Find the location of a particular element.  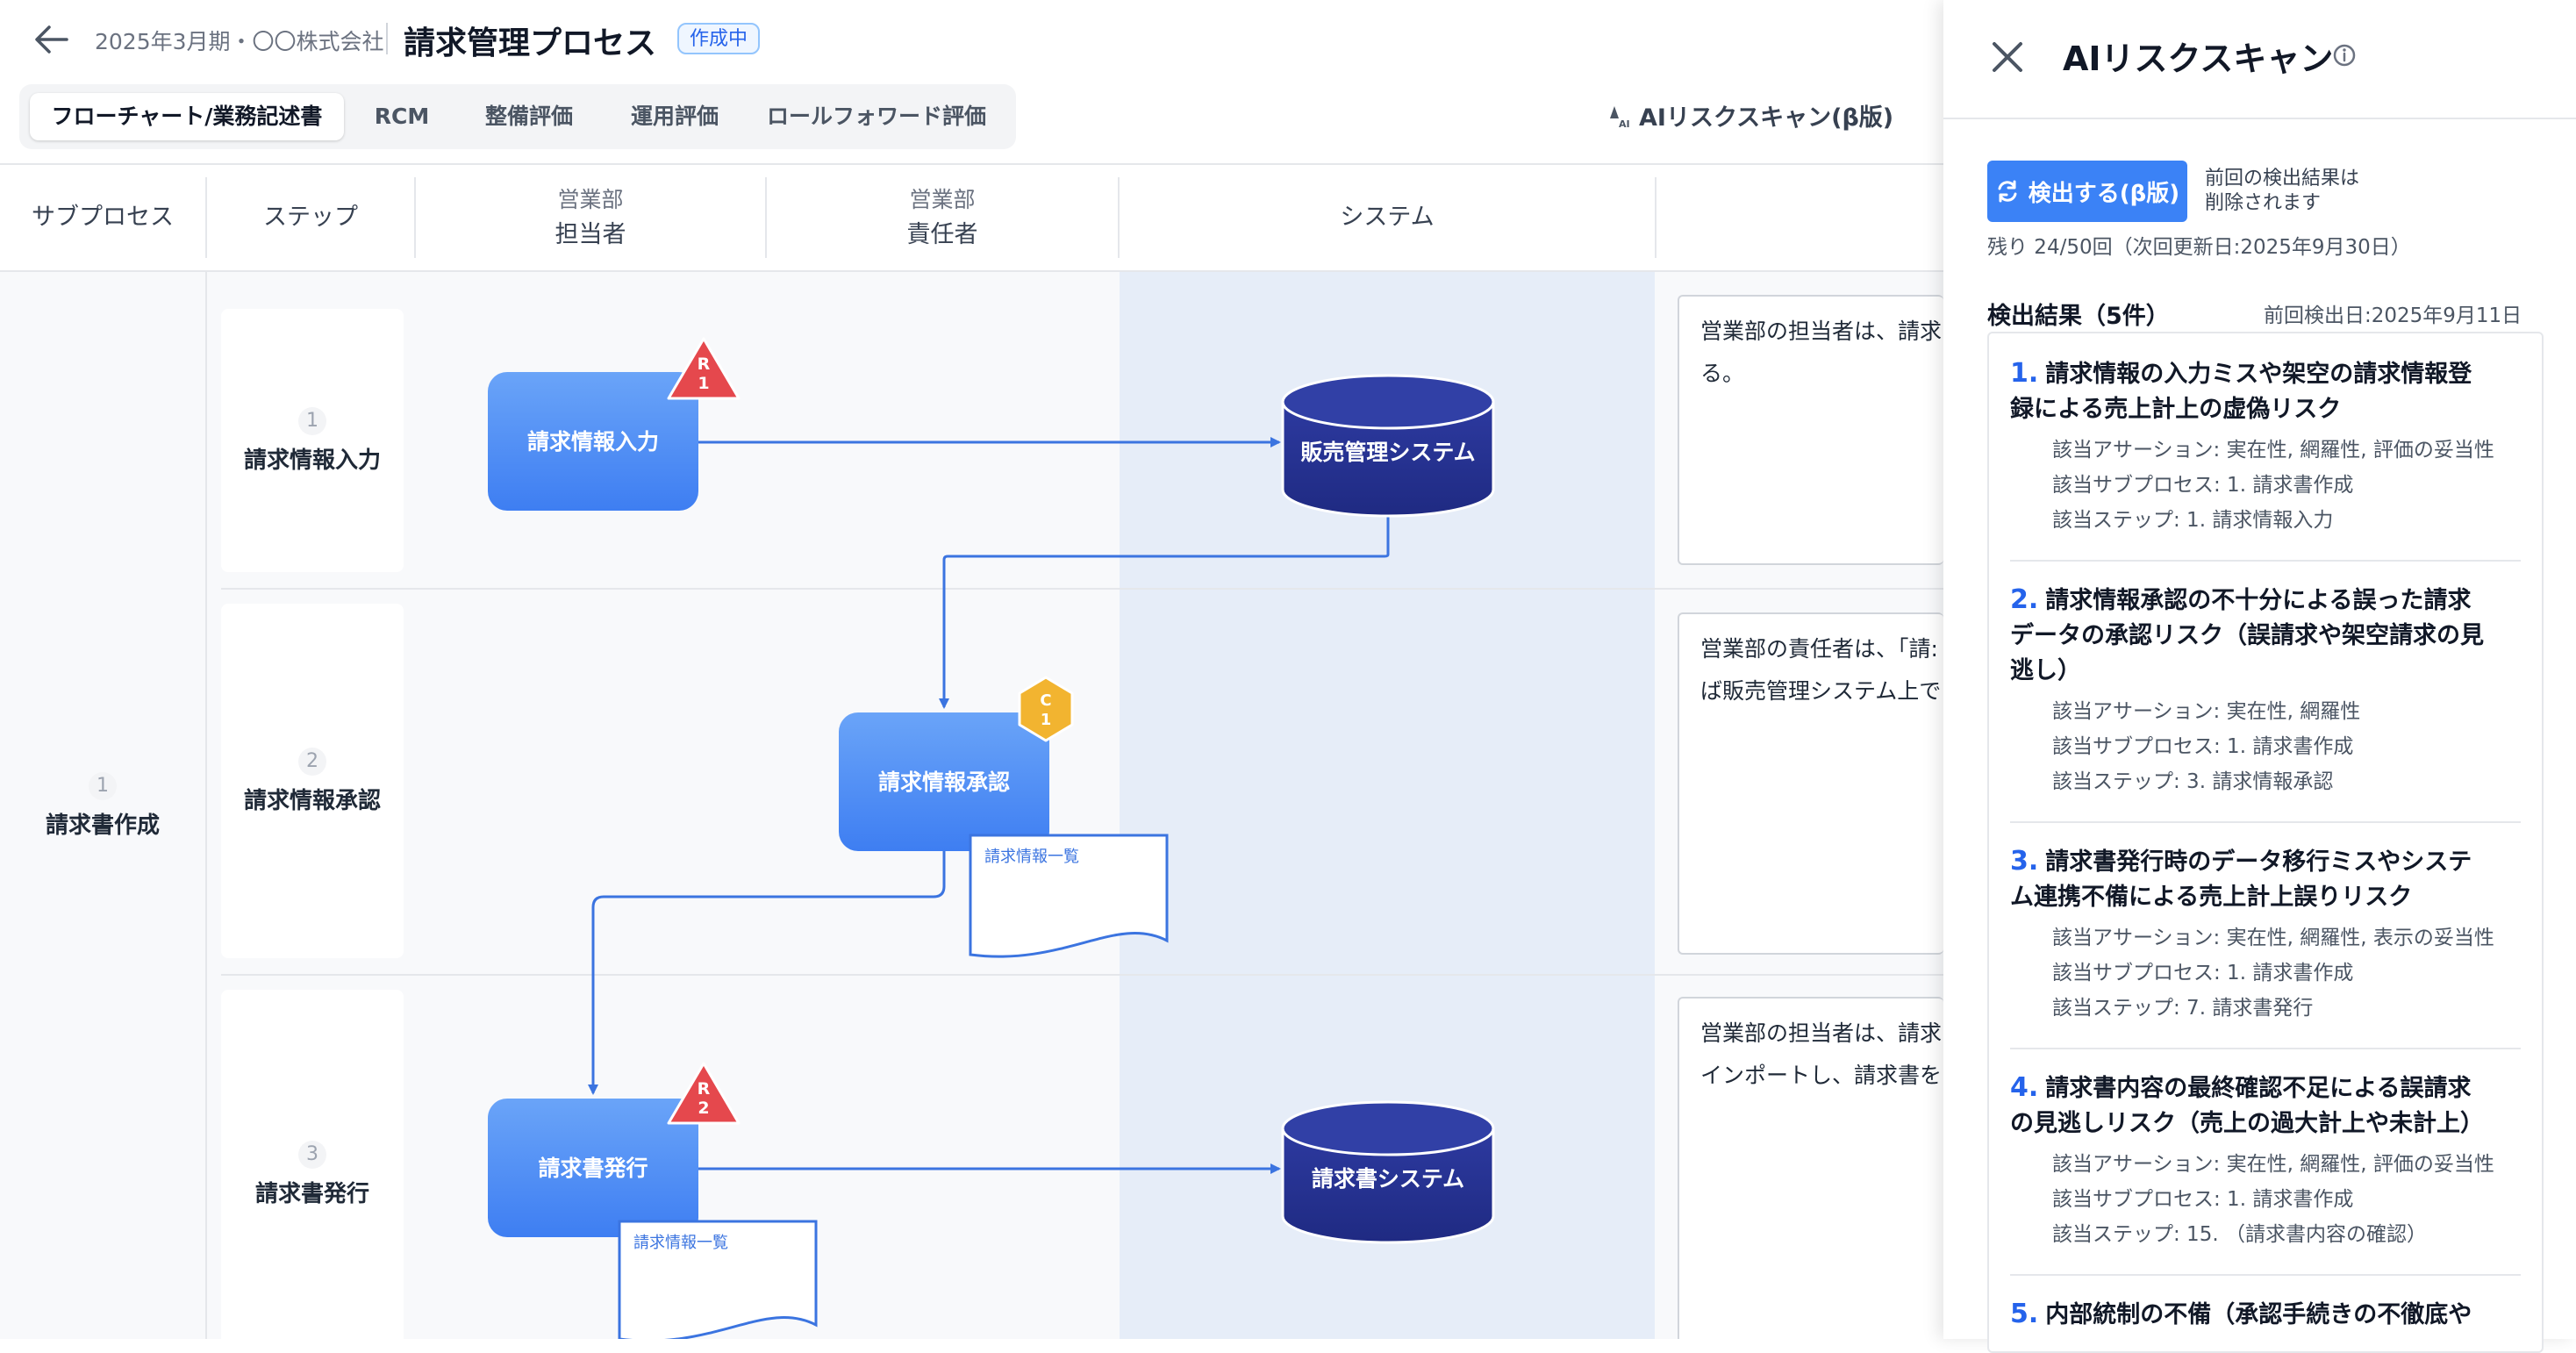

result-title: 2. 請求情報承認の不十分による誤った請求 is located at coordinates (2264, 601).